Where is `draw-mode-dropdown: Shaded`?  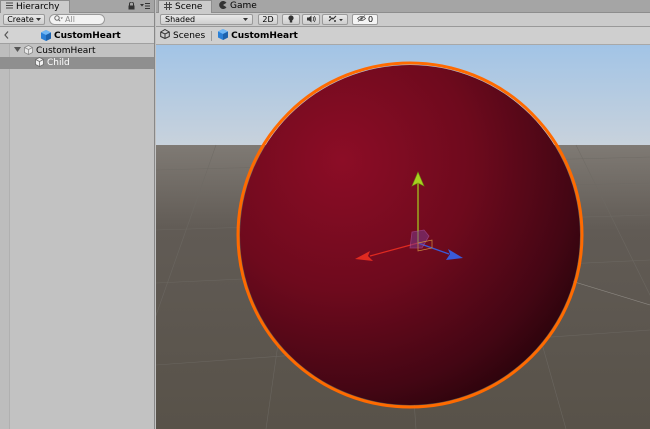
draw-mode-dropdown: Shaded is located at coordinates (206, 19).